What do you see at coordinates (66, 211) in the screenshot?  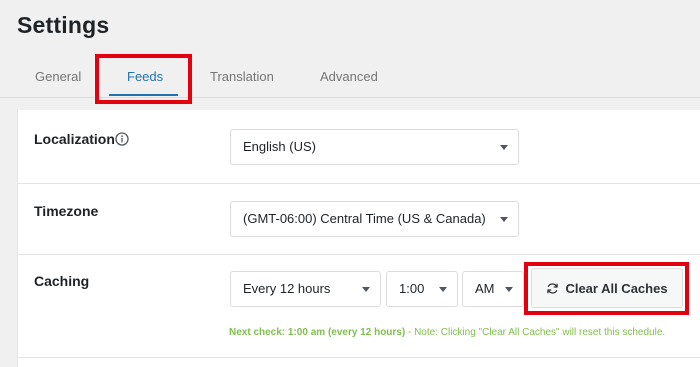 I see `timezone-label: Timezone` at bounding box center [66, 211].